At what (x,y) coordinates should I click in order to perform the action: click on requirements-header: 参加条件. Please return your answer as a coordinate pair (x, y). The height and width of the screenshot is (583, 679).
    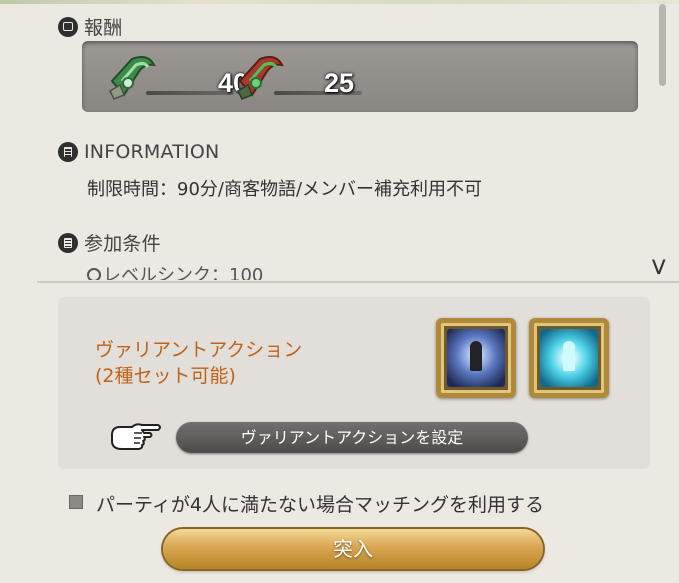
    Looking at the image, I should click on (109, 242).